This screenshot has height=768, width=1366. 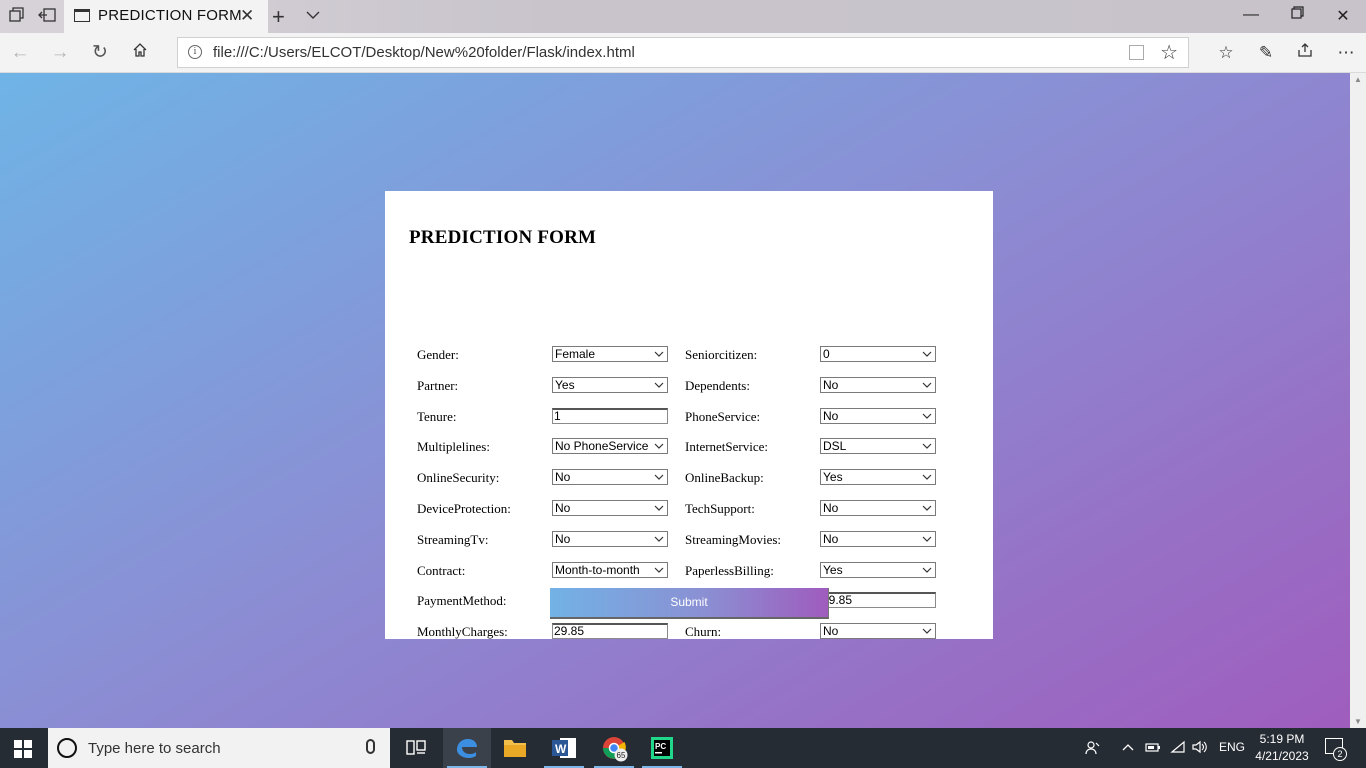 What do you see at coordinates (878, 539) in the screenshot?
I see `streamingmovies-select: No` at bounding box center [878, 539].